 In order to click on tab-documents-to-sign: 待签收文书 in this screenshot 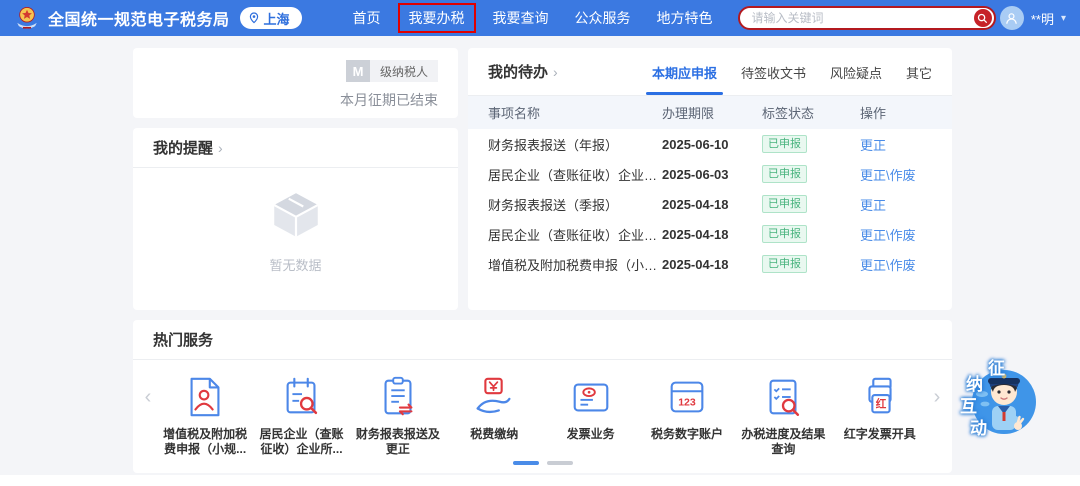, I will do `click(773, 72)`.